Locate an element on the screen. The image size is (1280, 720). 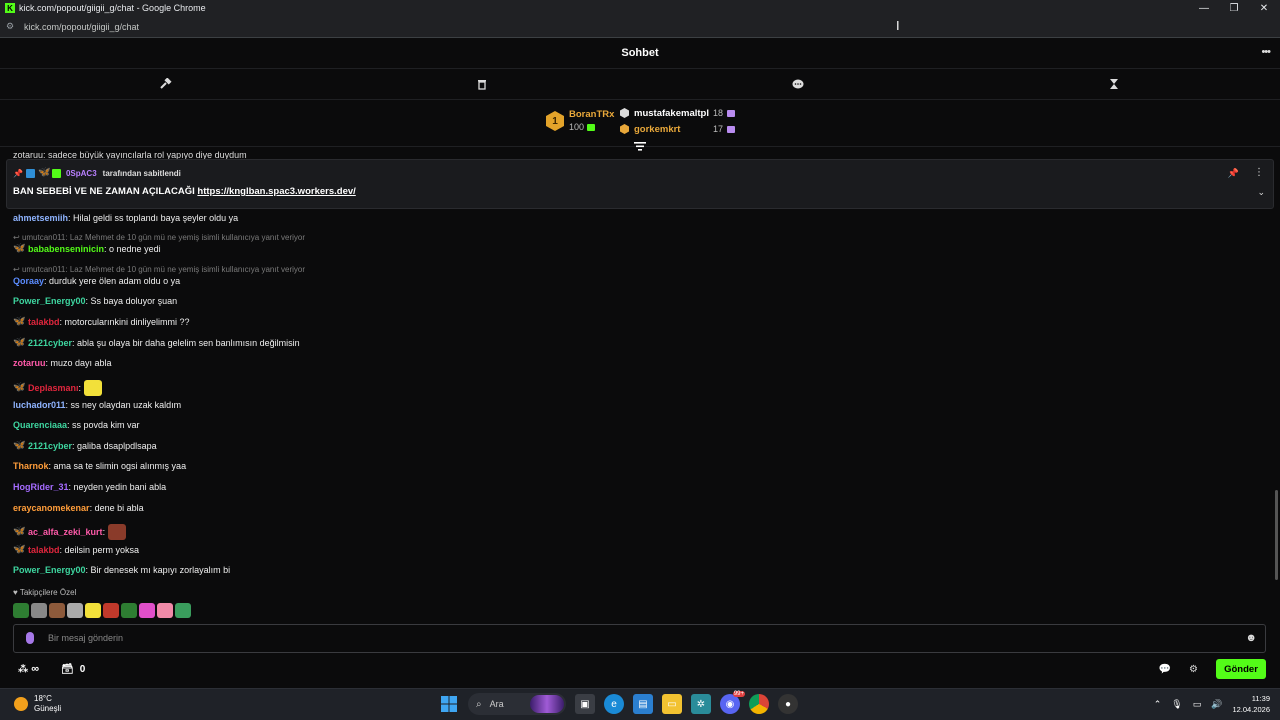
settings-app-icon: ✲ is located at coordinates (701, 704).